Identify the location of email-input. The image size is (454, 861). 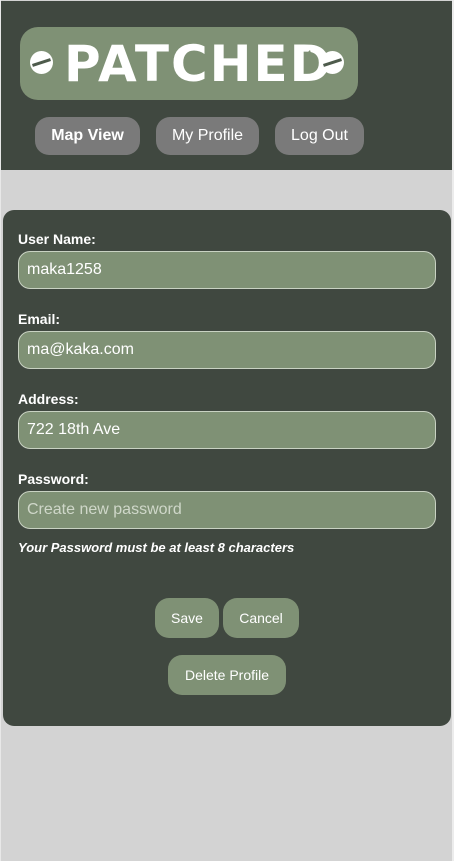
(227, 350).